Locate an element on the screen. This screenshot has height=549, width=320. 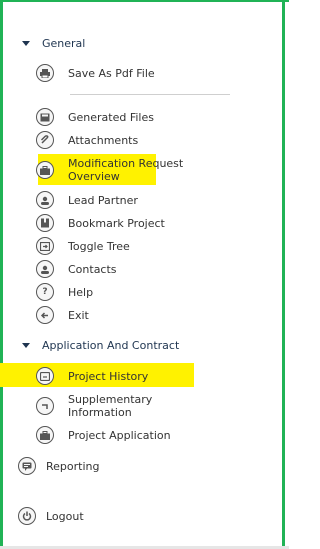
menu-item-logout: Logout is located at coordinates (51, 516).